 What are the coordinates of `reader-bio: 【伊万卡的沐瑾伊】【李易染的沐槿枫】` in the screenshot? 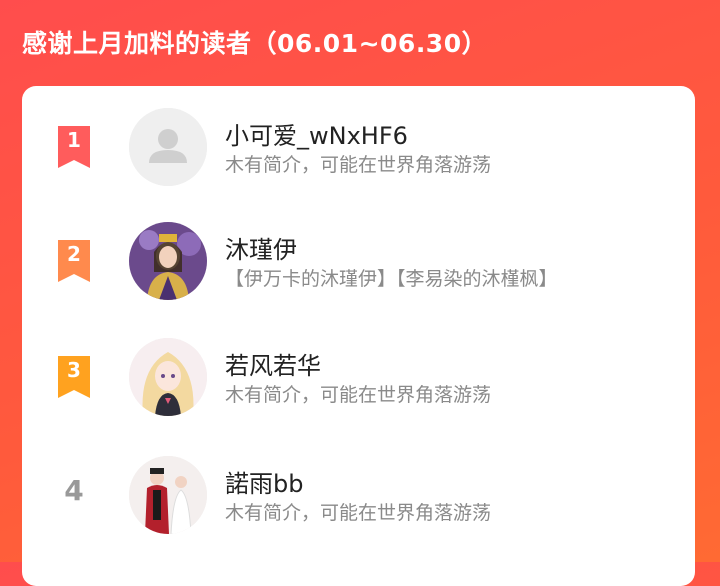 It's located at (391, 279).